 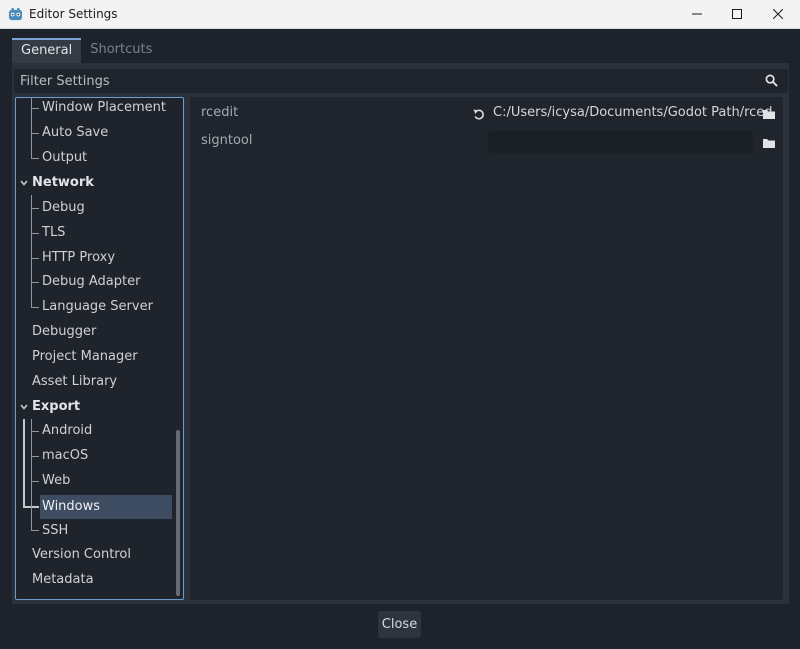 I want to click on tree-item-tls: TLS, so click(x=53, y=233).